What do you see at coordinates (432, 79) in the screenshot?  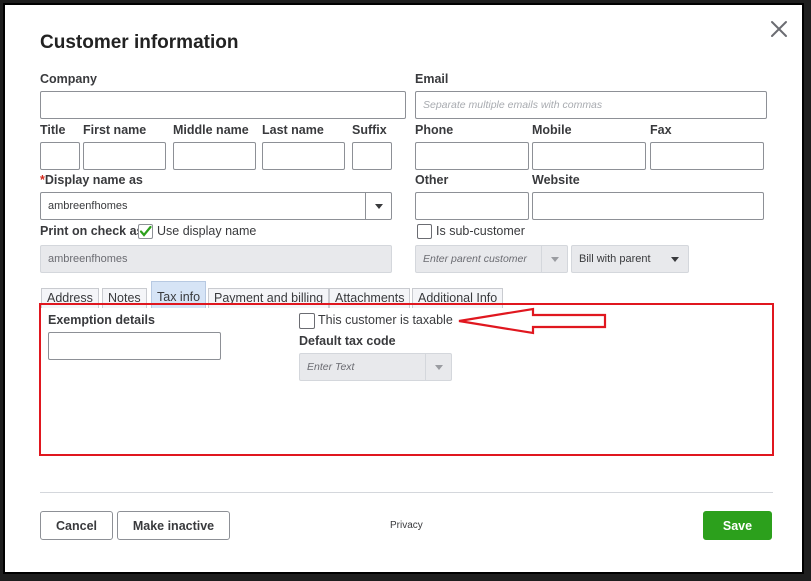 I see `email-label: Email` at bounding box center [432, 79].